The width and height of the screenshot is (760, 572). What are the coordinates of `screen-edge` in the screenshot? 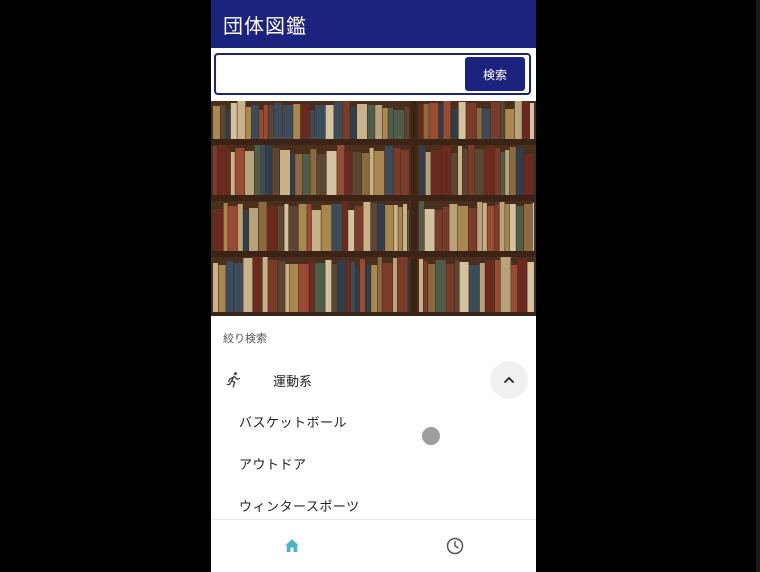 It's located at (758, 286).